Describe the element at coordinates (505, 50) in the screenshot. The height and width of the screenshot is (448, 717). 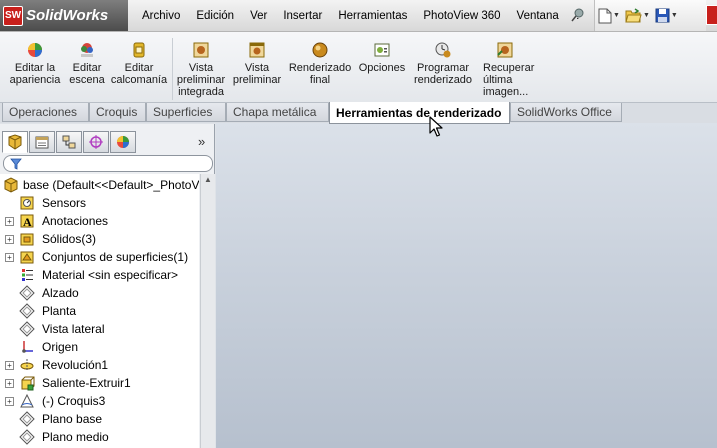
I see `recall-last-image-icon` at that location.